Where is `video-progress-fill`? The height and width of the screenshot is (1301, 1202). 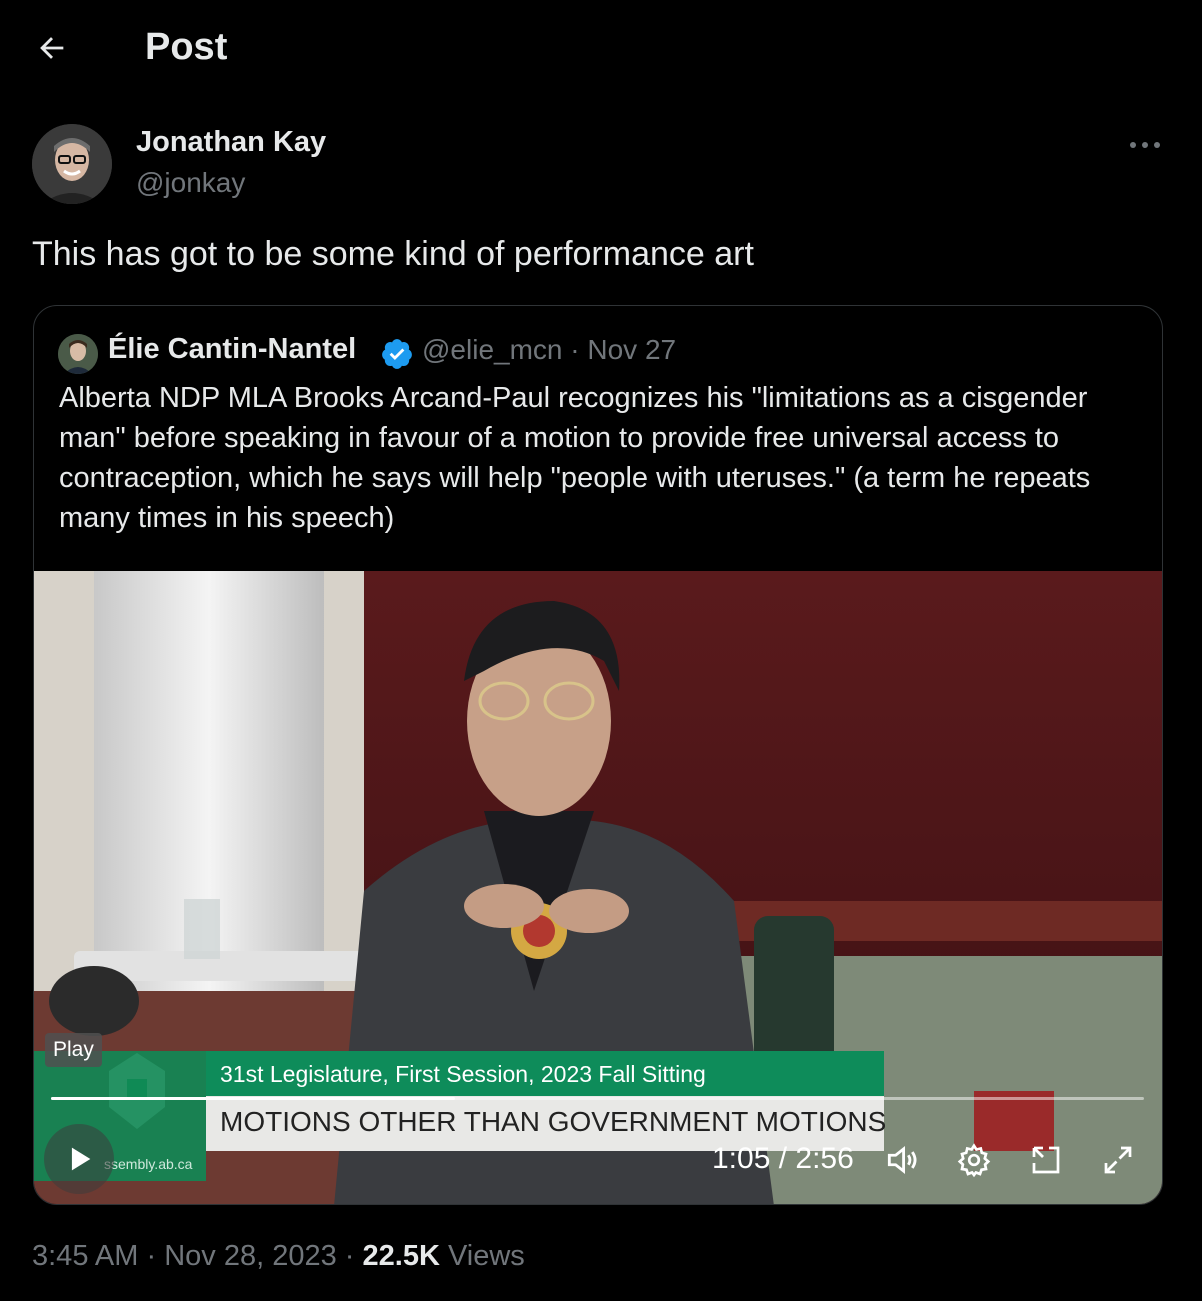
video-progress-fill is located at coordinates (253, 1098).